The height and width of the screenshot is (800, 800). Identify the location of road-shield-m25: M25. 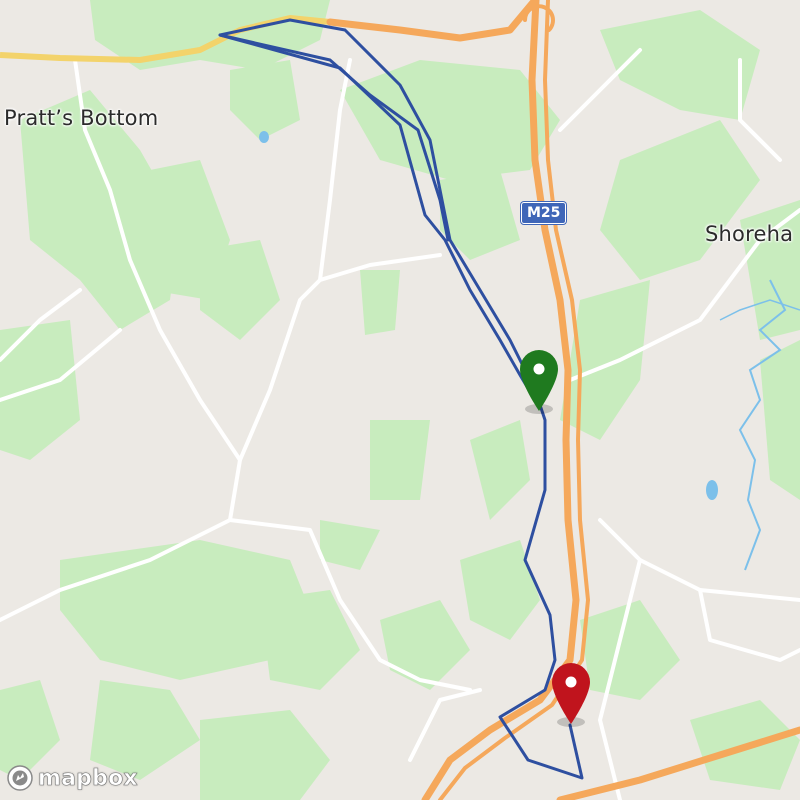
(544, 213).